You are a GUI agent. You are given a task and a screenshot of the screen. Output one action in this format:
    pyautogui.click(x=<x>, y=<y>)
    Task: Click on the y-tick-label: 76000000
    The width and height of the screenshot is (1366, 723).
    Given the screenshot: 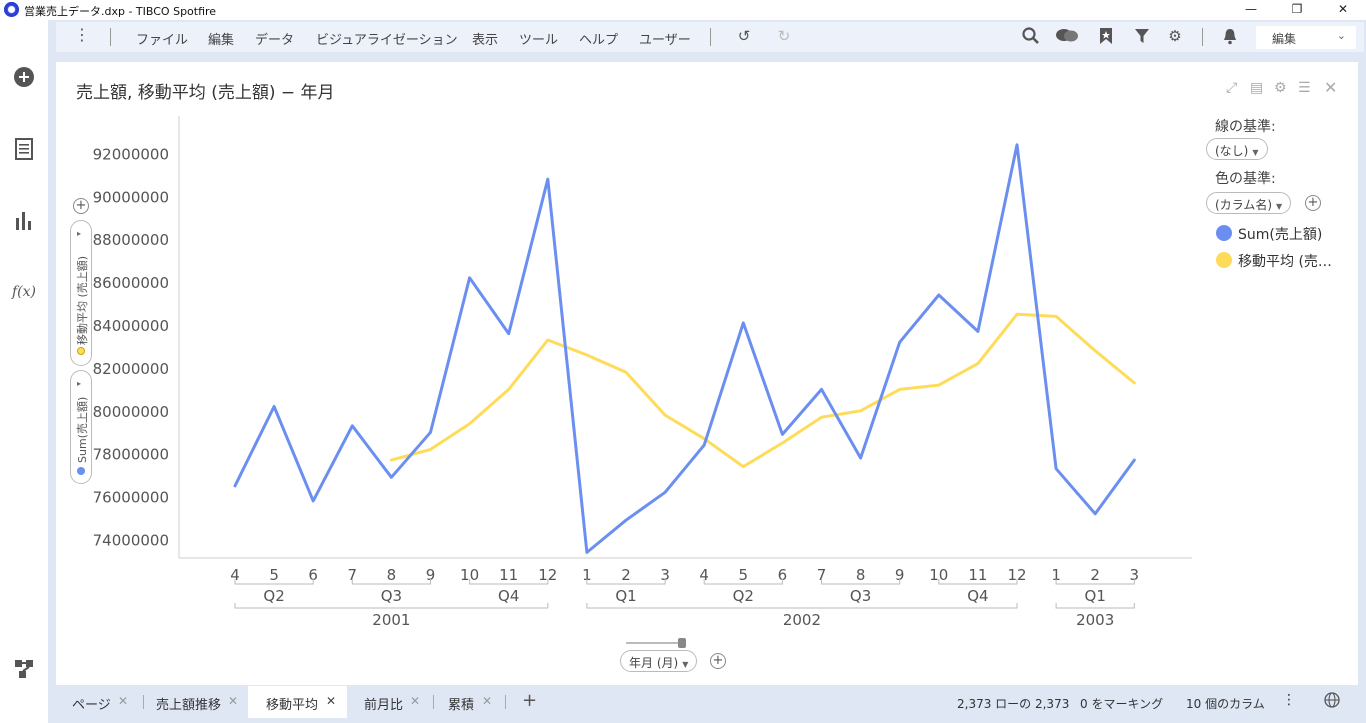 What is the action you would take?
    pyautogui.click(x=131, y=498)
    